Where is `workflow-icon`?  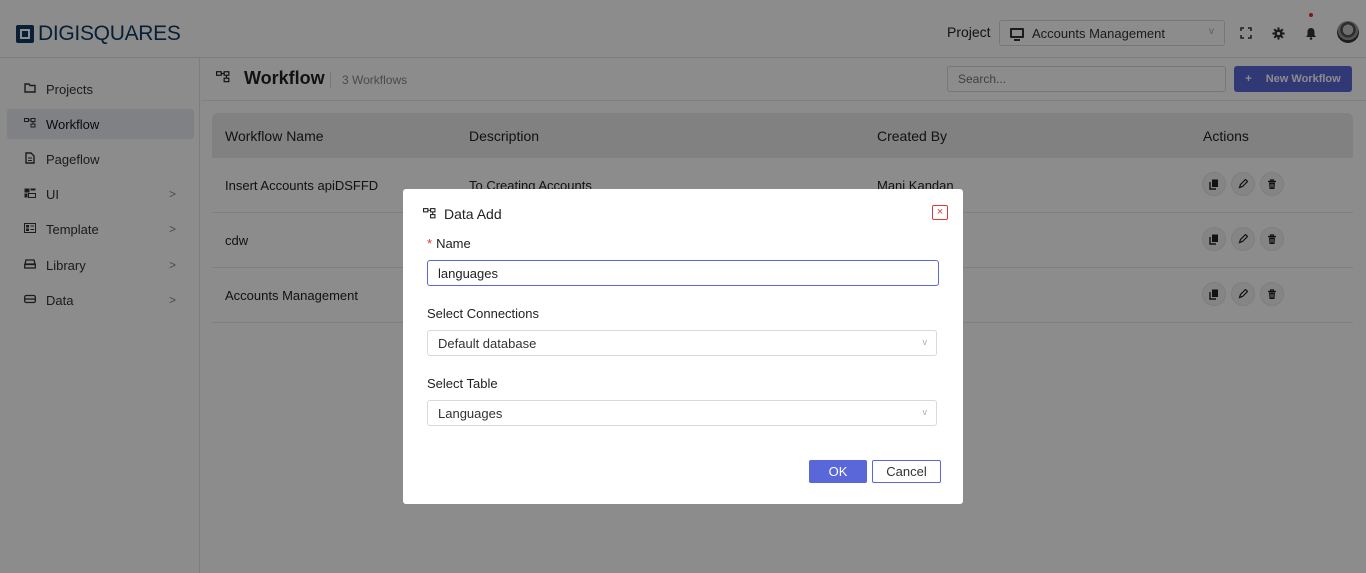 workflow-icon is located at coordinates (429, 215).